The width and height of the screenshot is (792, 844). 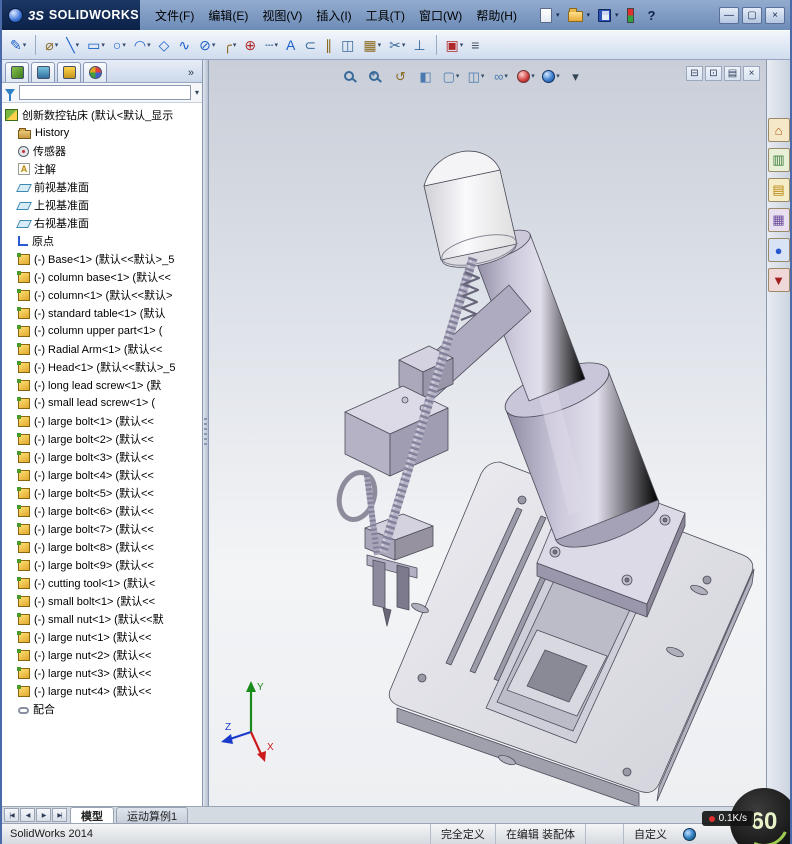 I want to click on tree-item: (-) large bolt<7> (默认<<, so click(x=102, y=529).